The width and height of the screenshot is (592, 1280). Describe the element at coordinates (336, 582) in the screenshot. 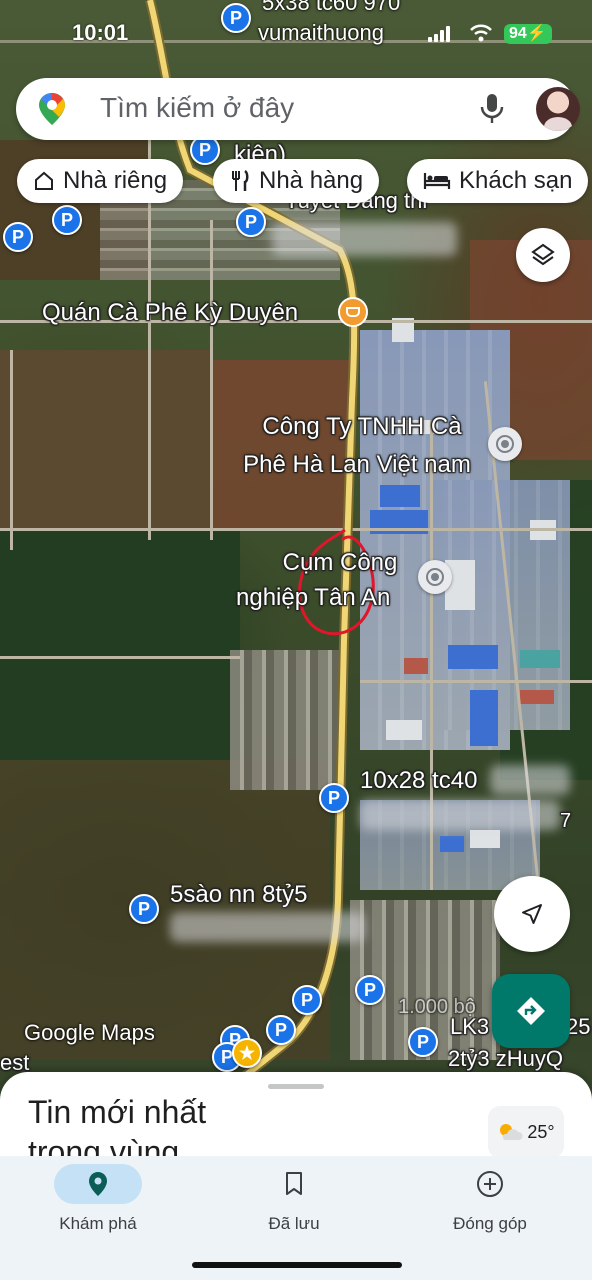

I see `red-circle-annotation` at that location.